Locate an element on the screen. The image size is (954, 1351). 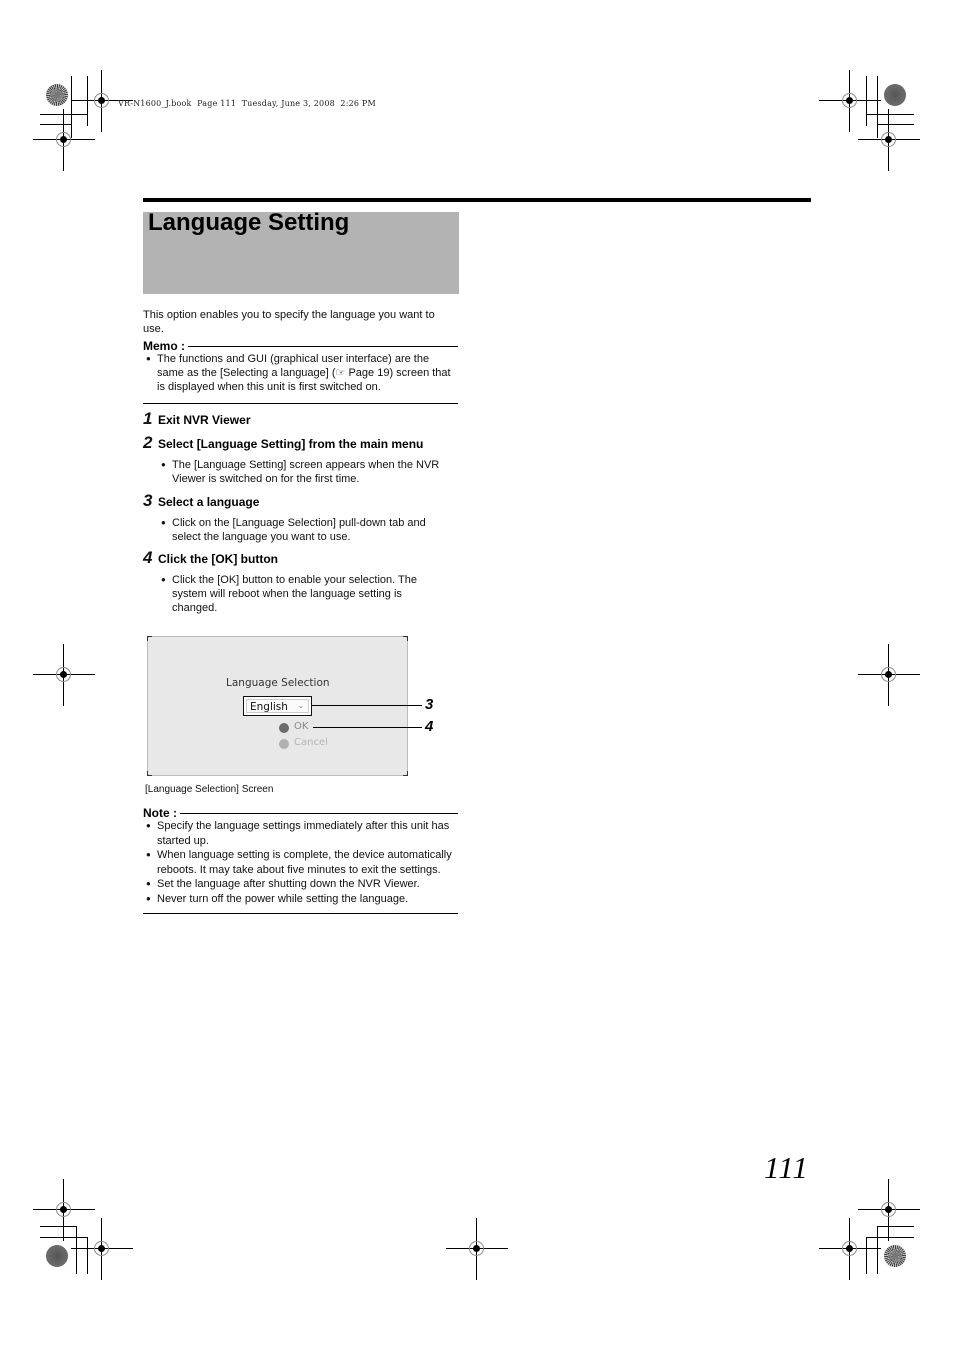
note-rule is located at coordinates (300, 813).